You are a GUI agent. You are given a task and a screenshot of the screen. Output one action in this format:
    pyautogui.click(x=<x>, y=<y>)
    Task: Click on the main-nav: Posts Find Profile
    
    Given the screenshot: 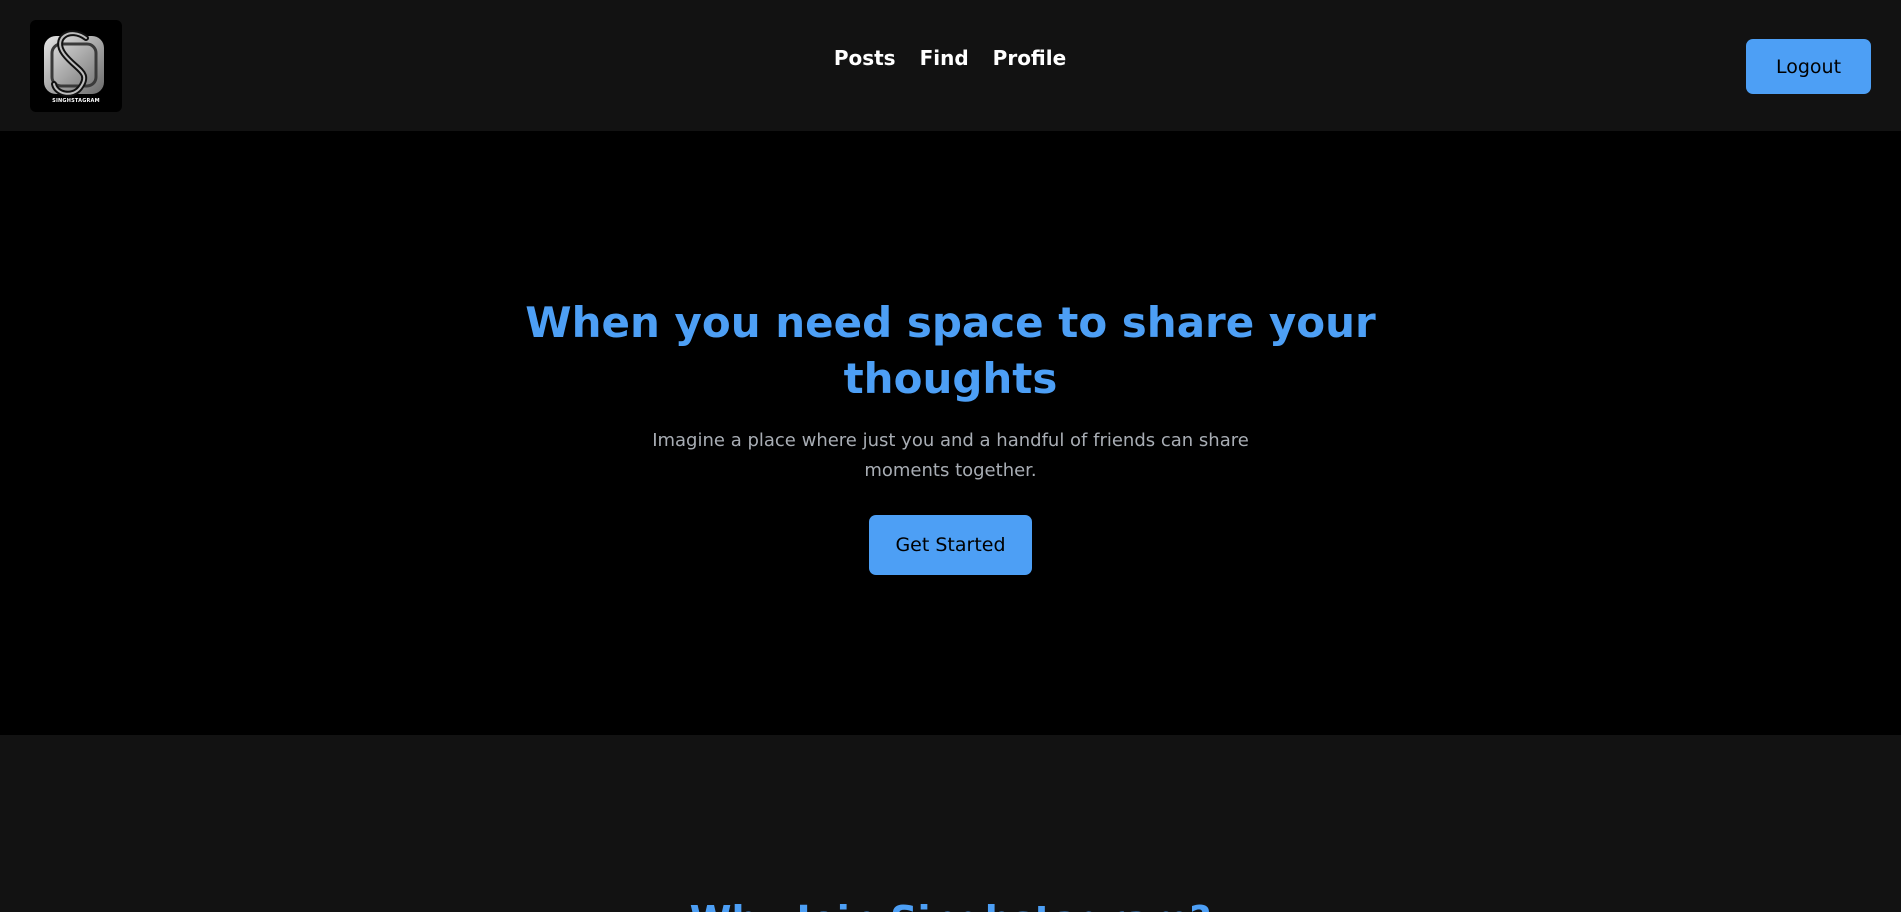 What is the action you would take?
    pyautogui.click(x=950, y=59)
    